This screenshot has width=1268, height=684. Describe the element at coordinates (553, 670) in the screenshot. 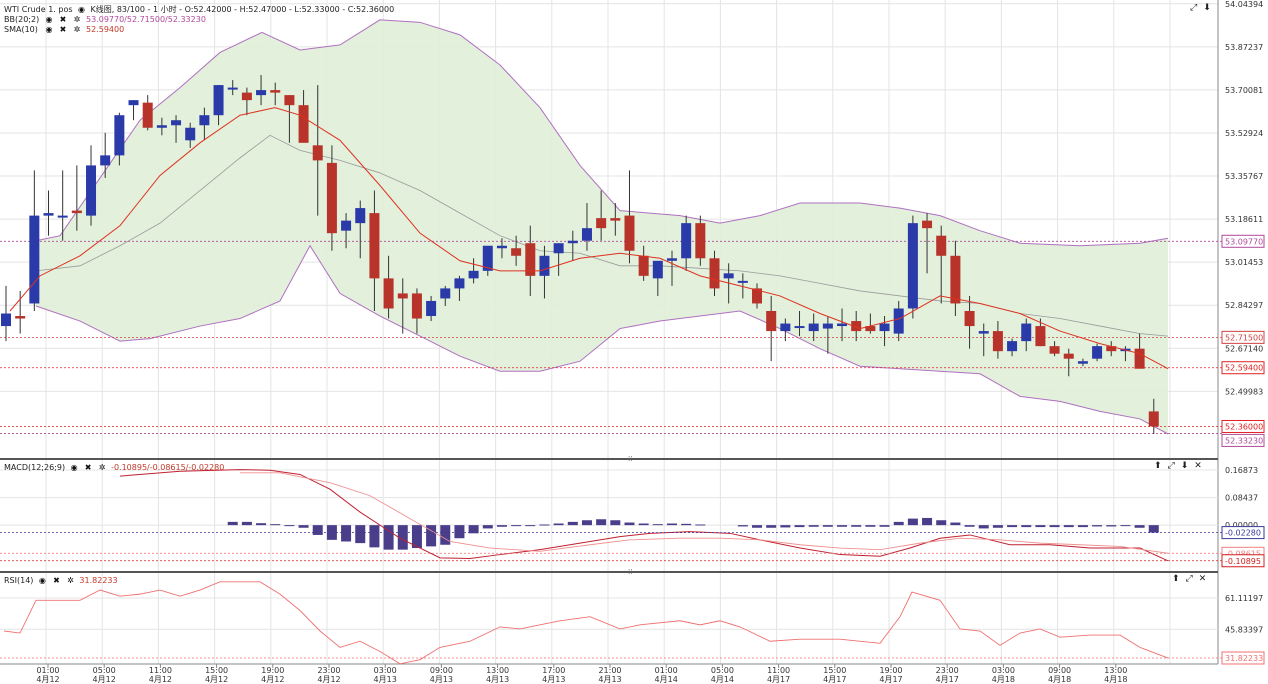

I see `time-tick-label: 17:00` at that location.